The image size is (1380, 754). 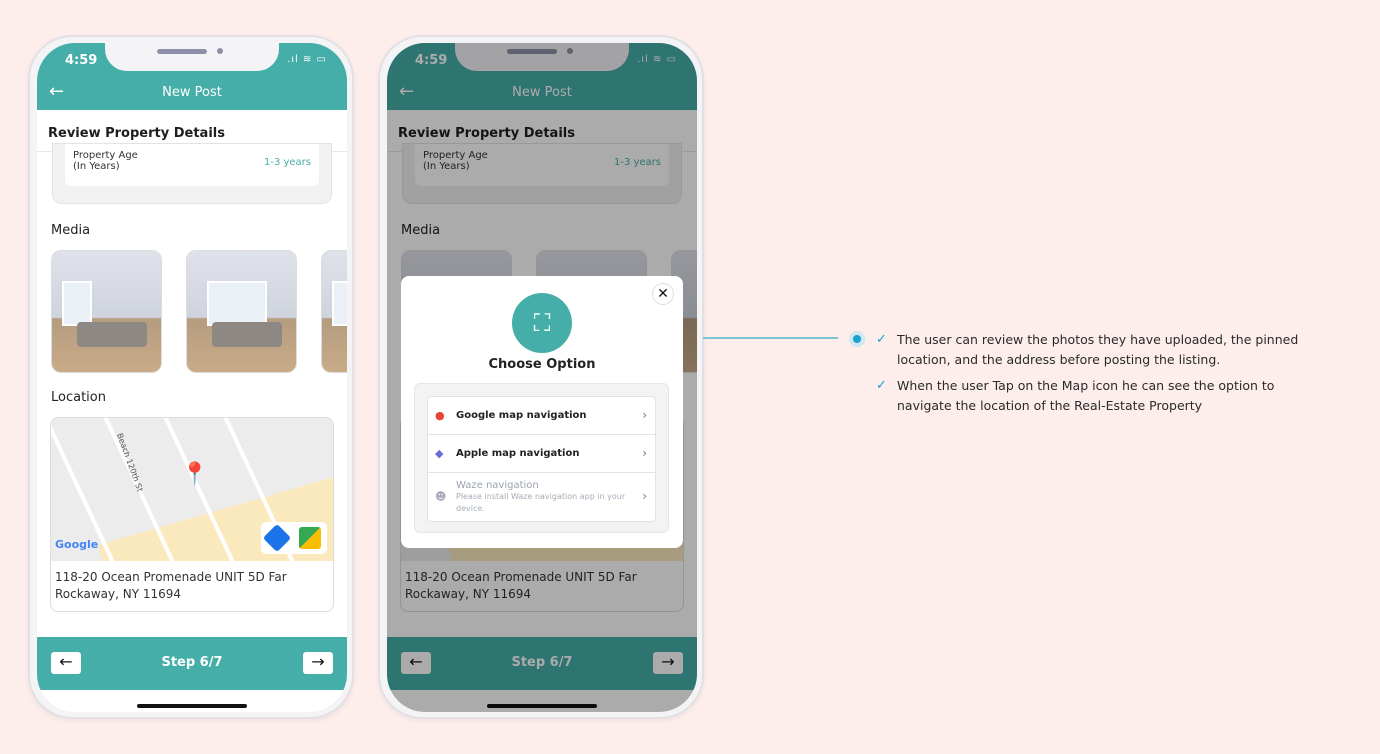 What do you see at coordinates (440, 415) in the screenshot?
I see `google-maps-icon: ●` at bounding box center [440, 415].